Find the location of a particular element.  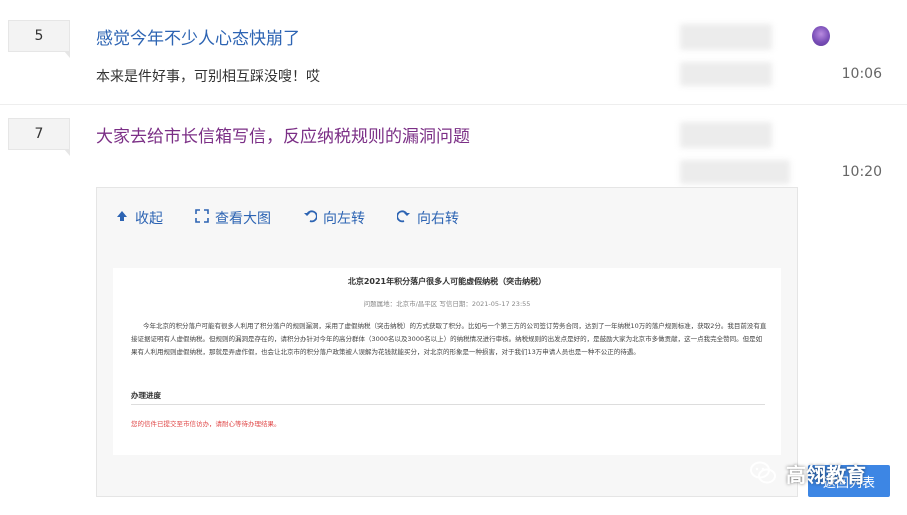

post-snippet: 本来是件好事，可别相互踩没嗖！哎 is located at coordinates (208, 77).